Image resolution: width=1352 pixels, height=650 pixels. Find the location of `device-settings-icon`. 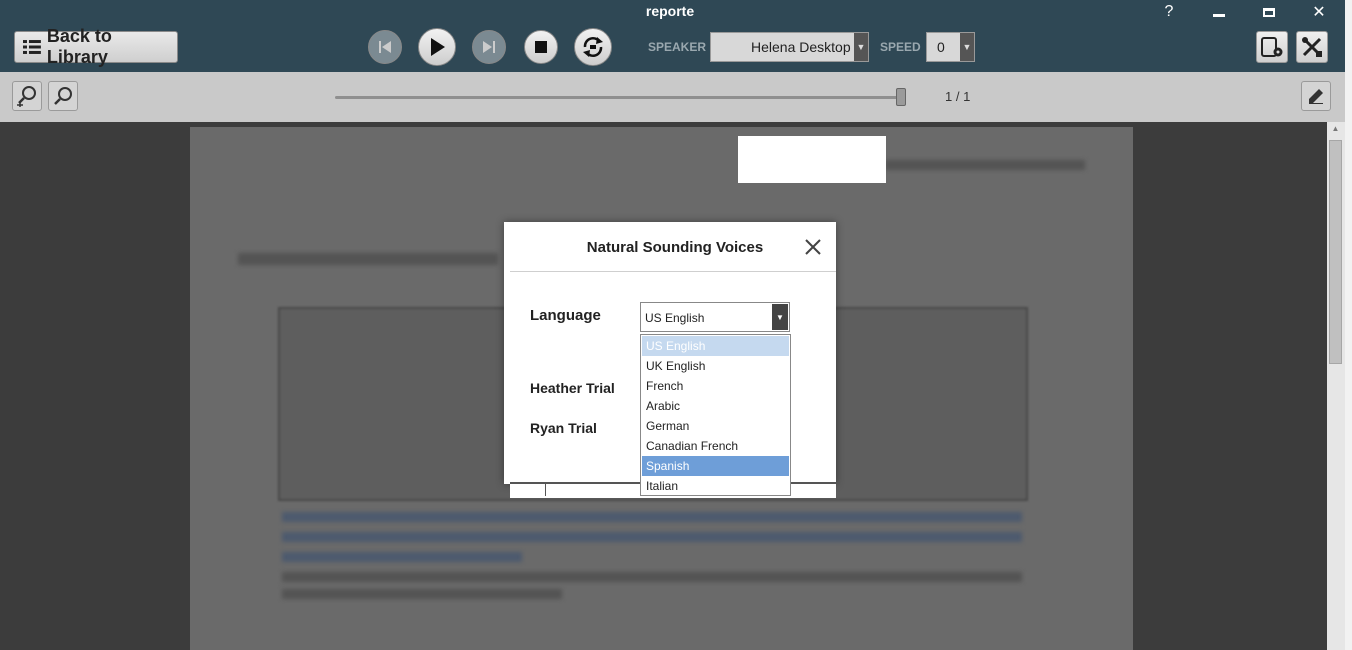

device-settings-icon is located at coordinates (1272, 47).